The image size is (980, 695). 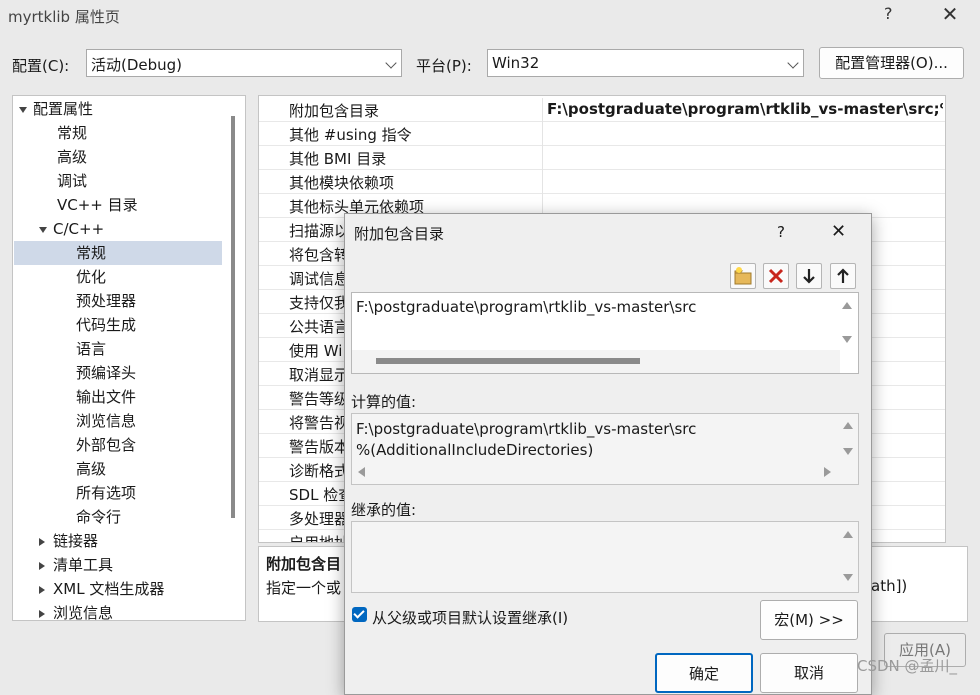 What do you see at coordinates (68, 541) in the screenshot?
I see `tree-item-linker: 链接器` at bounding box center [68, 541].